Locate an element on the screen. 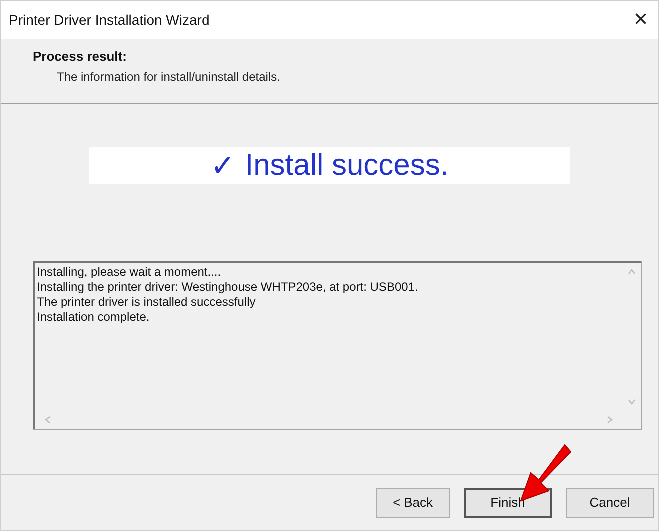 This screenshot has height=531, width=659. scroll-up-icon is located at coordinates (632, 272).